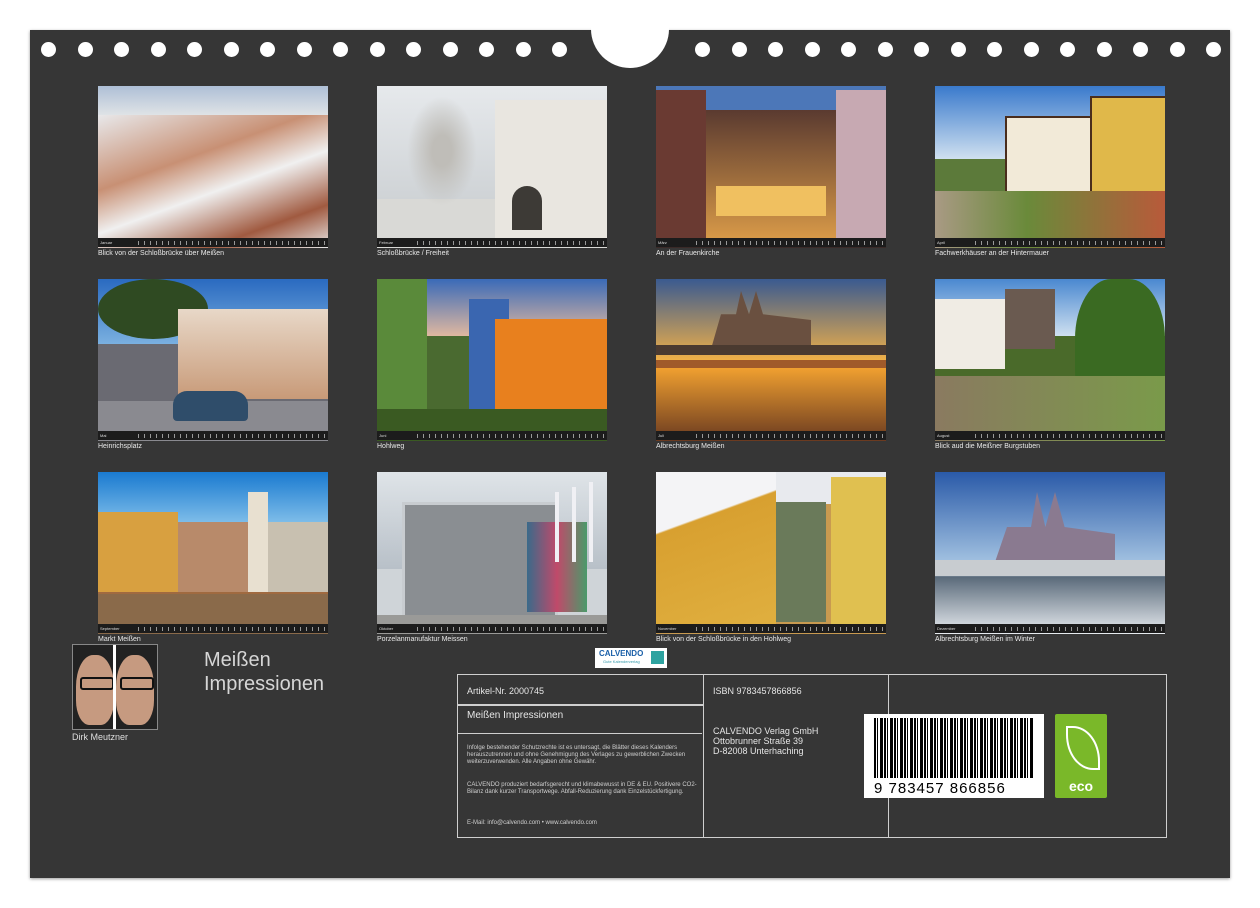 The image size is (1260, 908). What do you see at coordinates (492, 242) in the screenshot?
I see `calendar-strip: Februar` at bounding box center [492, 242].